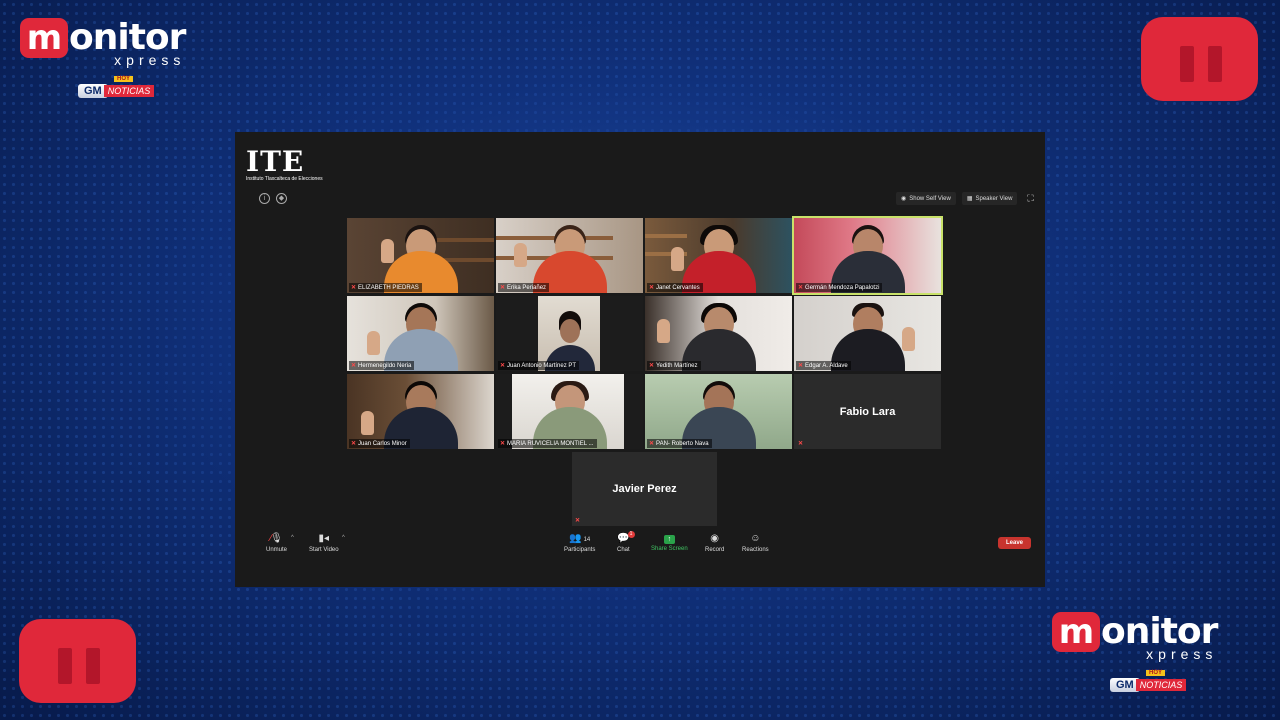  Describe the element at coordinates (989, 198) in the screenshot. I see `speaker-view-button: ▦ Speaker View` at that location.